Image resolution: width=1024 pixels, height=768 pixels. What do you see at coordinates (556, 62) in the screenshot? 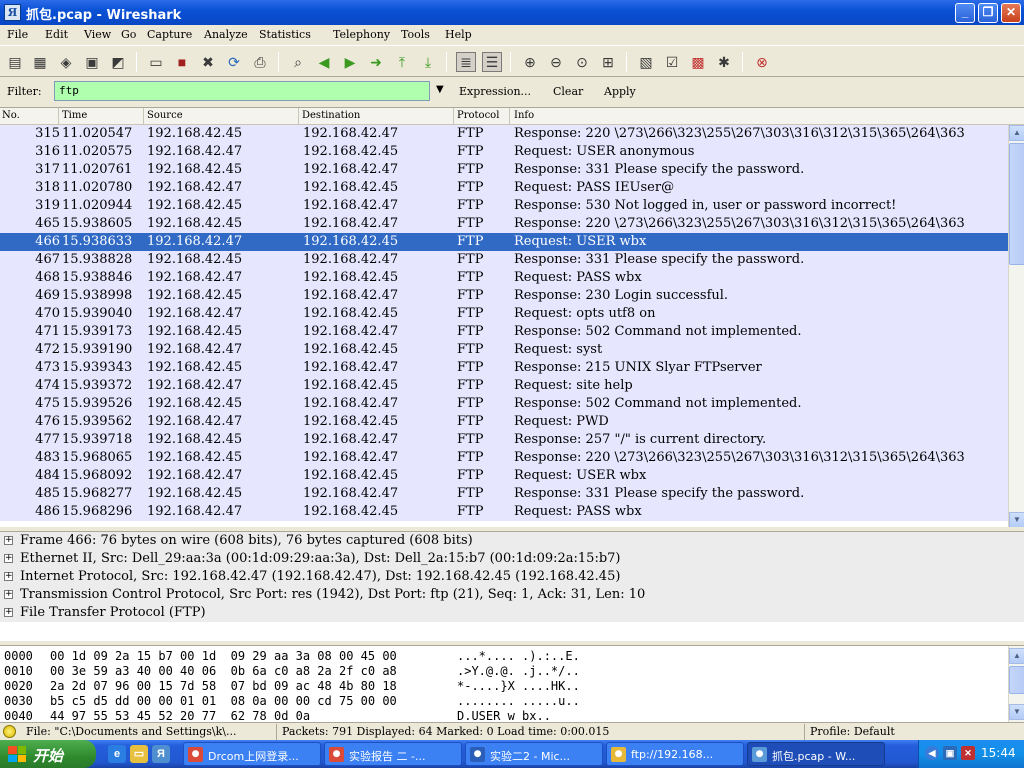
I see `zoom-out-icon: ⊖` at bounding box center [556, 62].